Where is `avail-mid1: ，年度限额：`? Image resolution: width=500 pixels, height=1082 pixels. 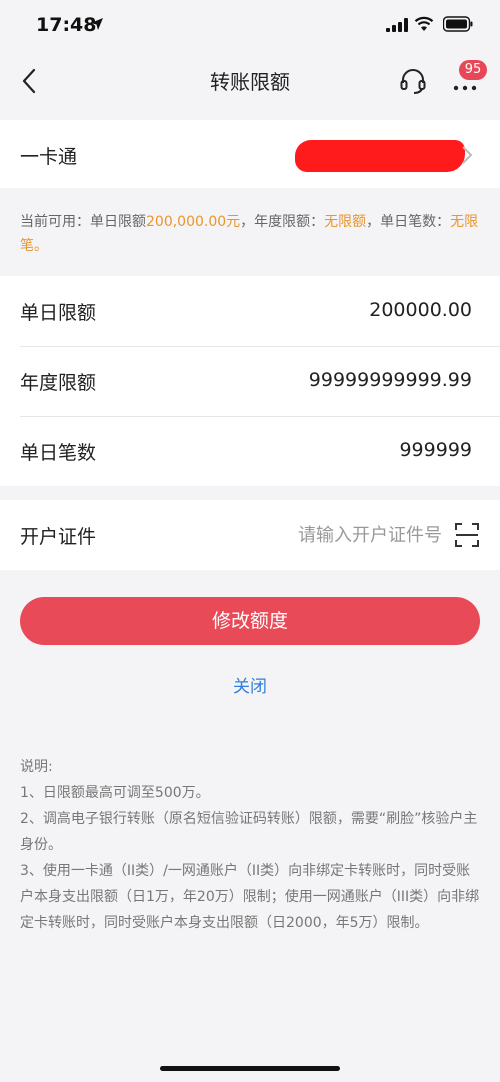
avail-mid1: ，年度限额： is located at coordinates (282, 222).